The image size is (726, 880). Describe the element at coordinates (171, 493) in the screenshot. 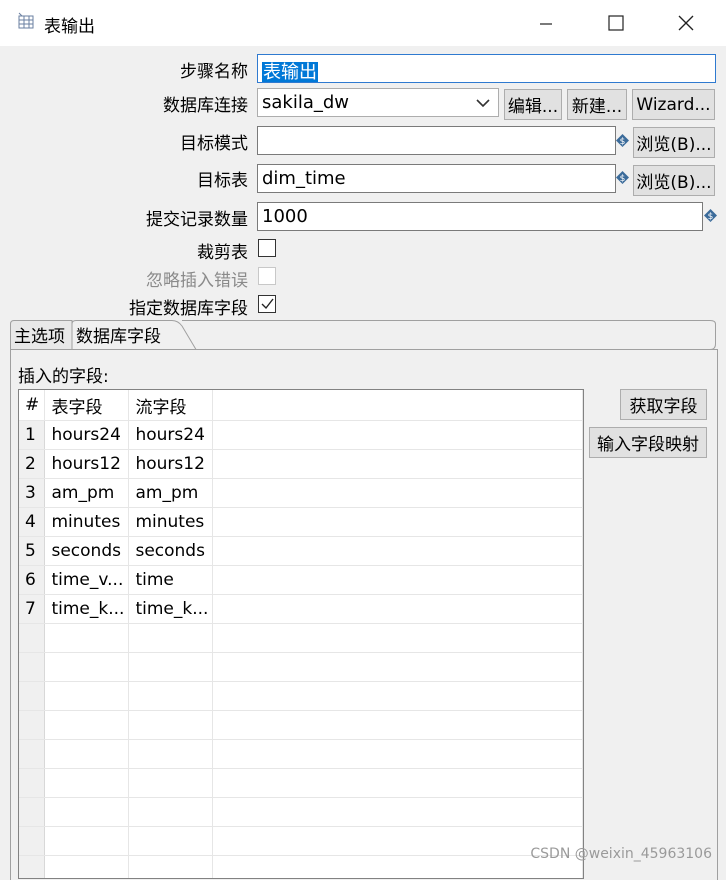

I see `stream-field-cell: am_pm` at that location.